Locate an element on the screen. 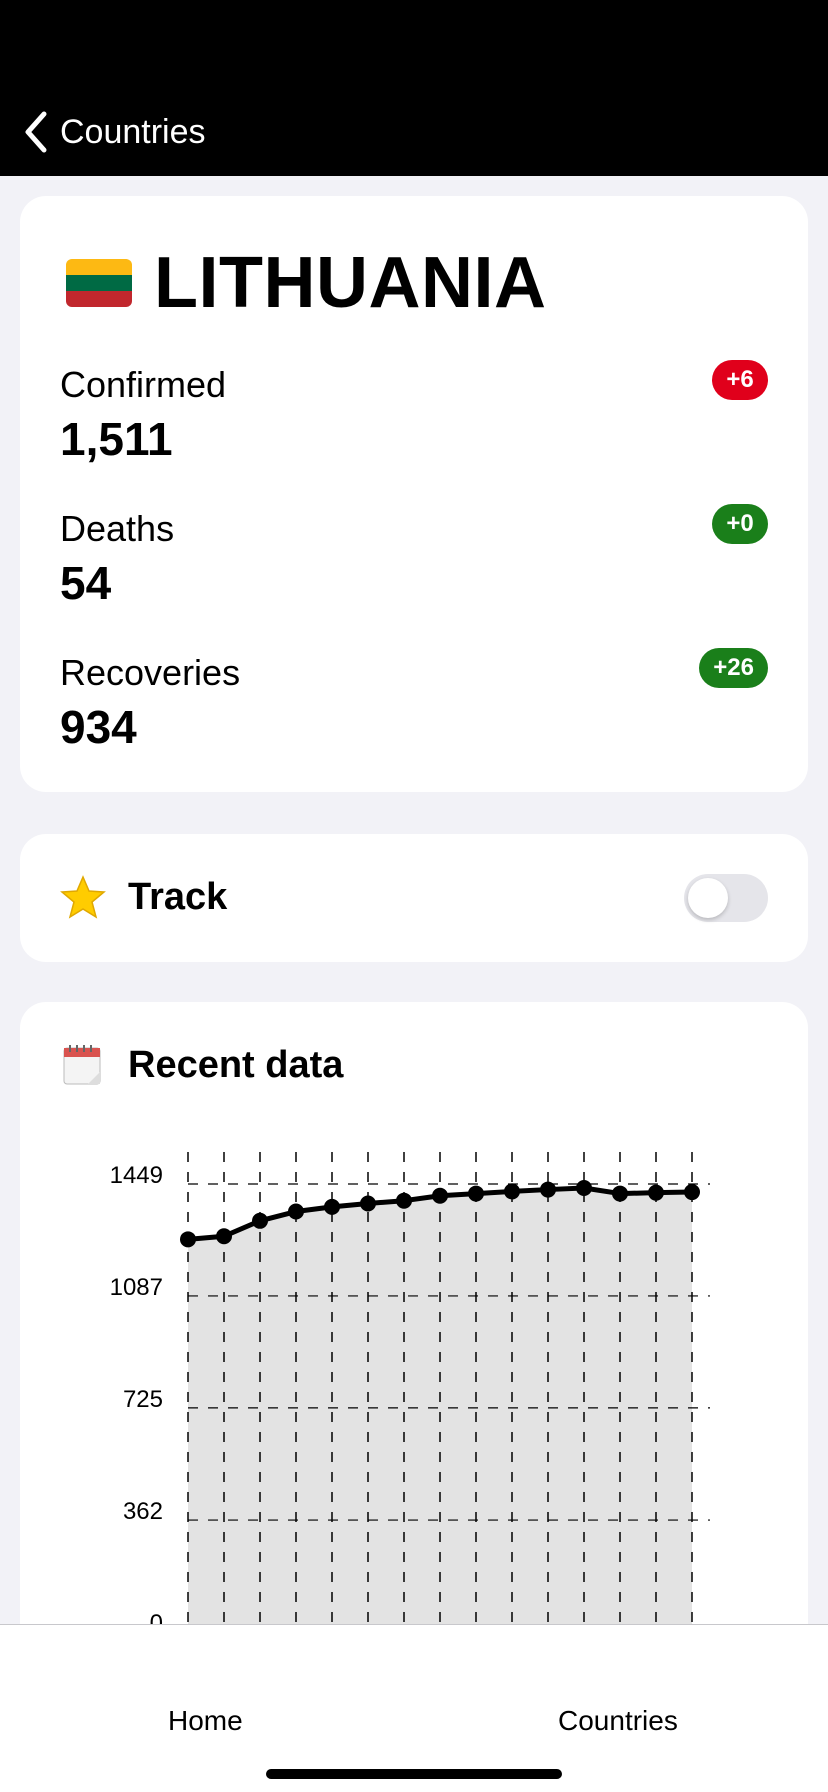  y-tick-label: 362 is located at coordinates (143, 1511).